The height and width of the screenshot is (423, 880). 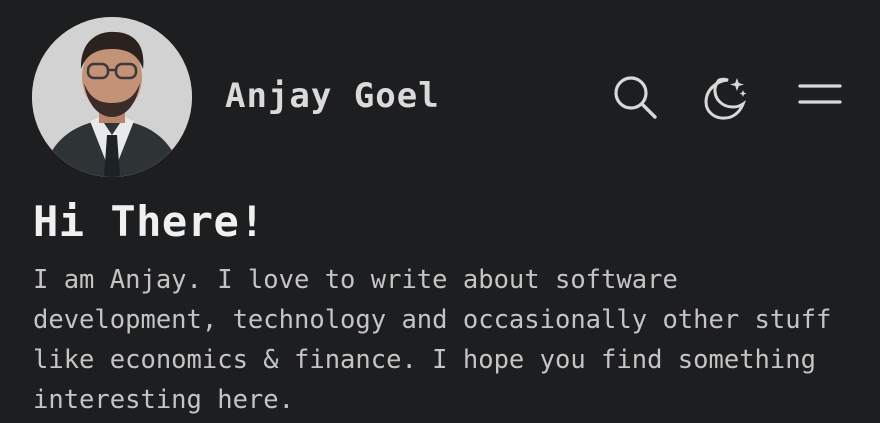 I want to click on search-button, so click(x=635, y=97).